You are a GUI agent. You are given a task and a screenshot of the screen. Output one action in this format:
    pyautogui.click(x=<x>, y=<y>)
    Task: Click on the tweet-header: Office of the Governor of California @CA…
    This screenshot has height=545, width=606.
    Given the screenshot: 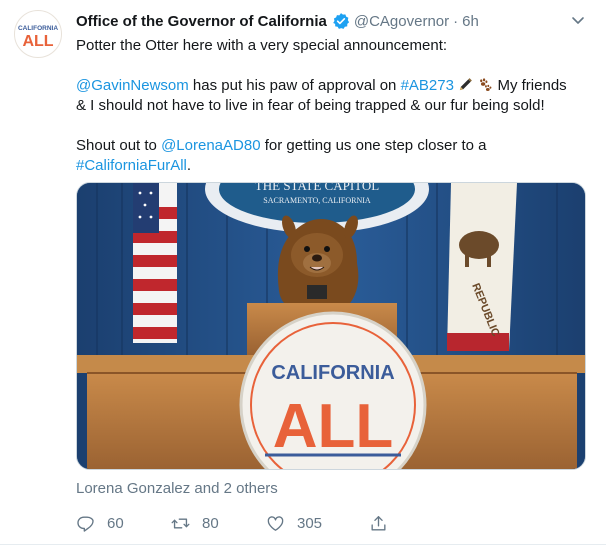 What is the action you would take?
    pyautogui.click(x=277, y=21)
    